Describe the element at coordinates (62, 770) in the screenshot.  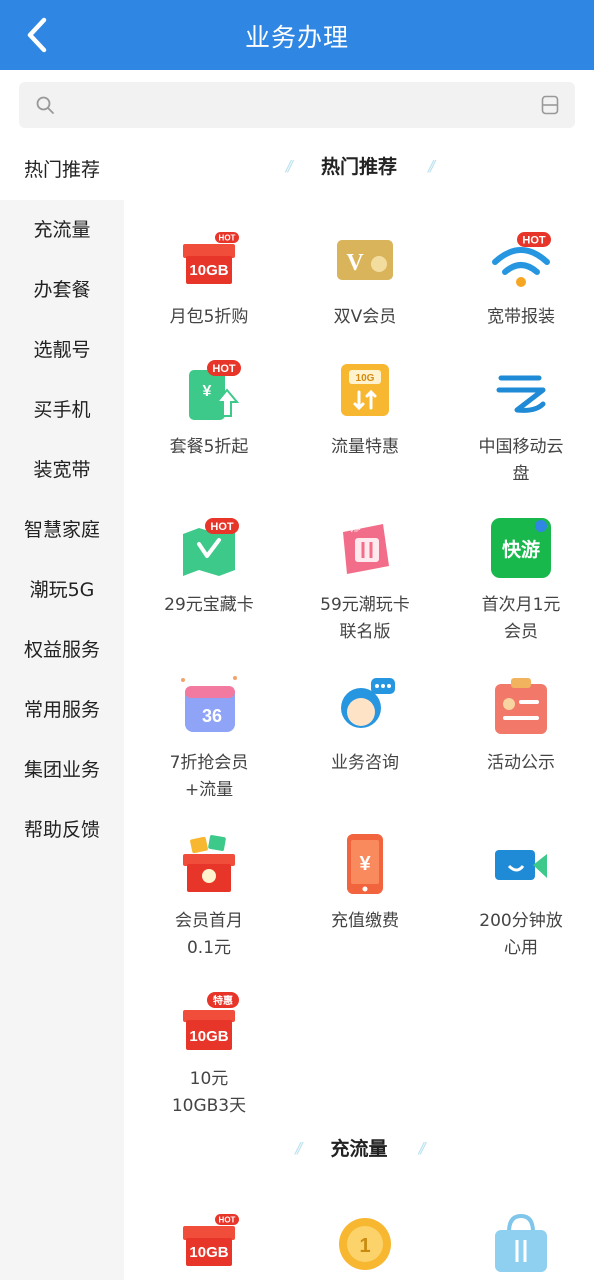
I see `sidebar-item-group: 集团业务` at that location.